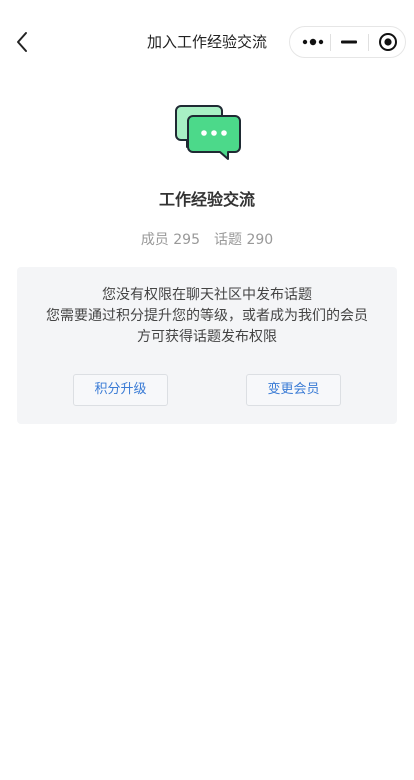 The width and height of the screenshot is (414, 780). Describe the element at coordinates (186, 240) in the screenshot. I see `members-count: 295` at that location.